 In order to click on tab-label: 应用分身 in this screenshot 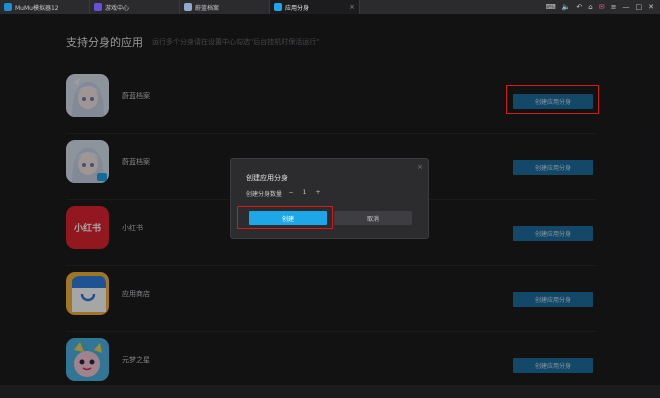, I will do `click(297, 8)`.